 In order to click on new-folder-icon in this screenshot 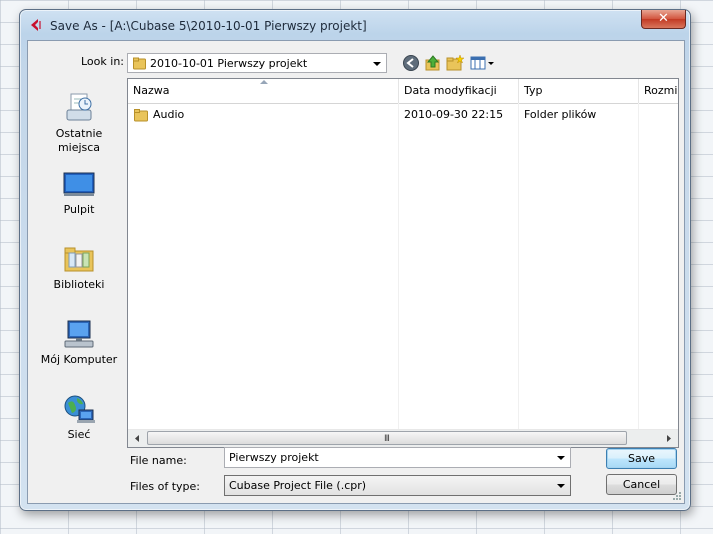, I will do `click(455, 63)`.